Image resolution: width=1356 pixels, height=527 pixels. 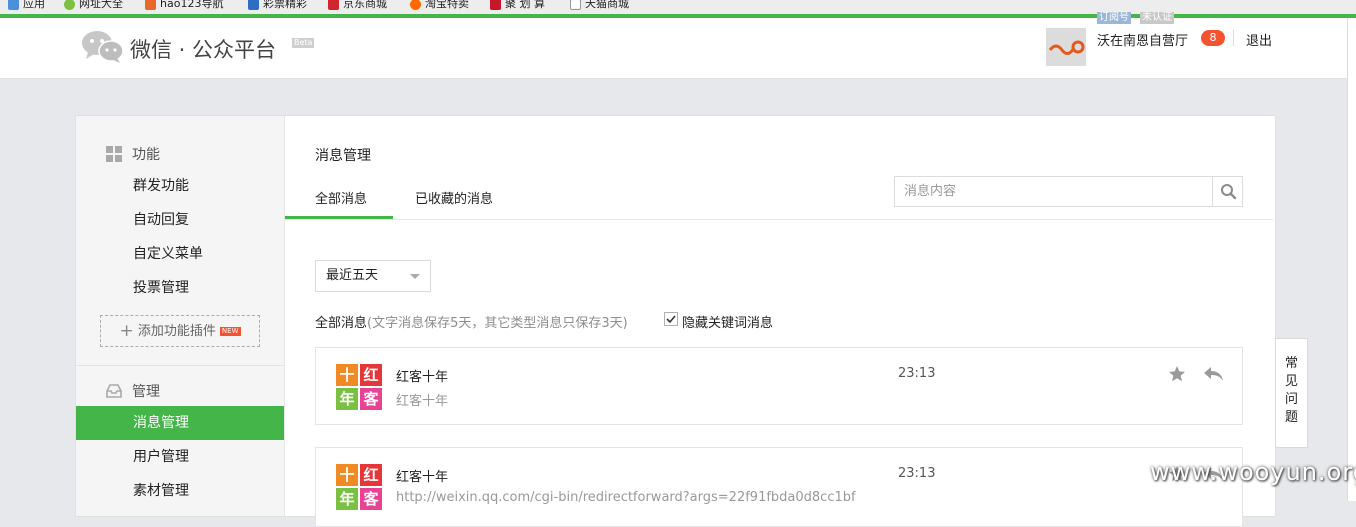 What do you see at coordinates (517, 5) in the screenshot?
I see `bookmark-juhuasuan: 聚 划 算` at bounding box center [517, 5].